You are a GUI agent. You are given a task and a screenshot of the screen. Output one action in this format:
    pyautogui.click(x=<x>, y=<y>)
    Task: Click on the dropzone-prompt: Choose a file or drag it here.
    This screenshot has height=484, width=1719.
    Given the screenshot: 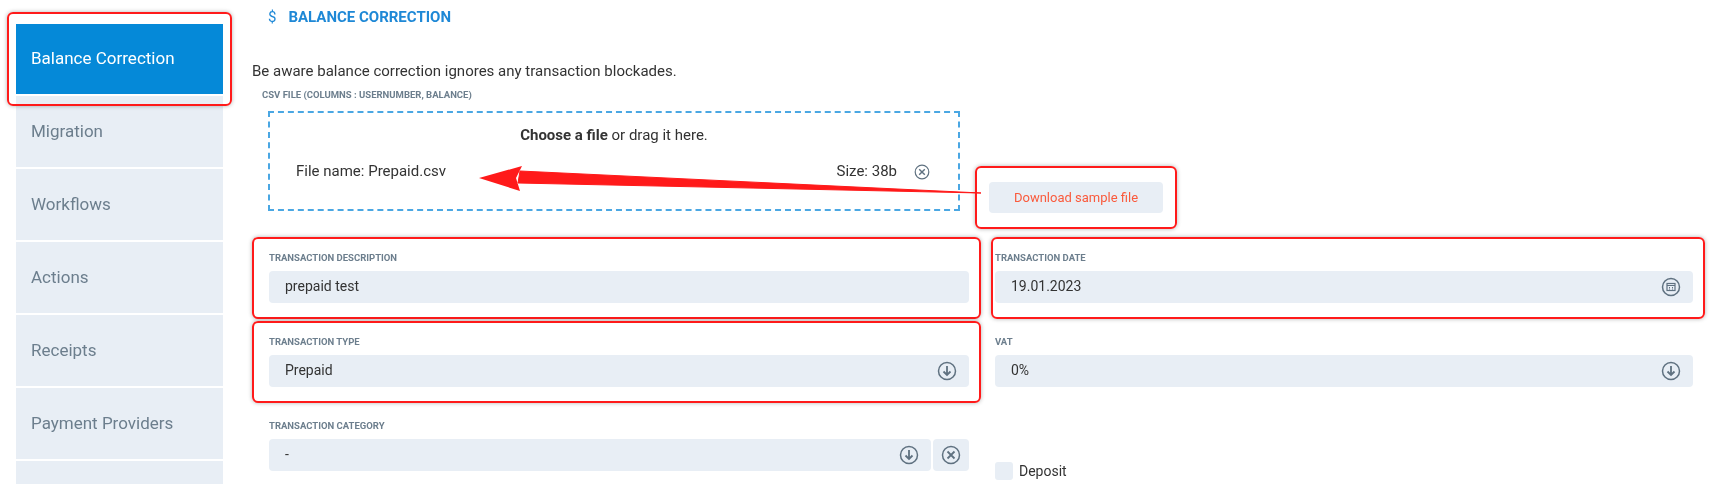 What is the action you would take?
    pyautogui.click(x=614, y=135)
    